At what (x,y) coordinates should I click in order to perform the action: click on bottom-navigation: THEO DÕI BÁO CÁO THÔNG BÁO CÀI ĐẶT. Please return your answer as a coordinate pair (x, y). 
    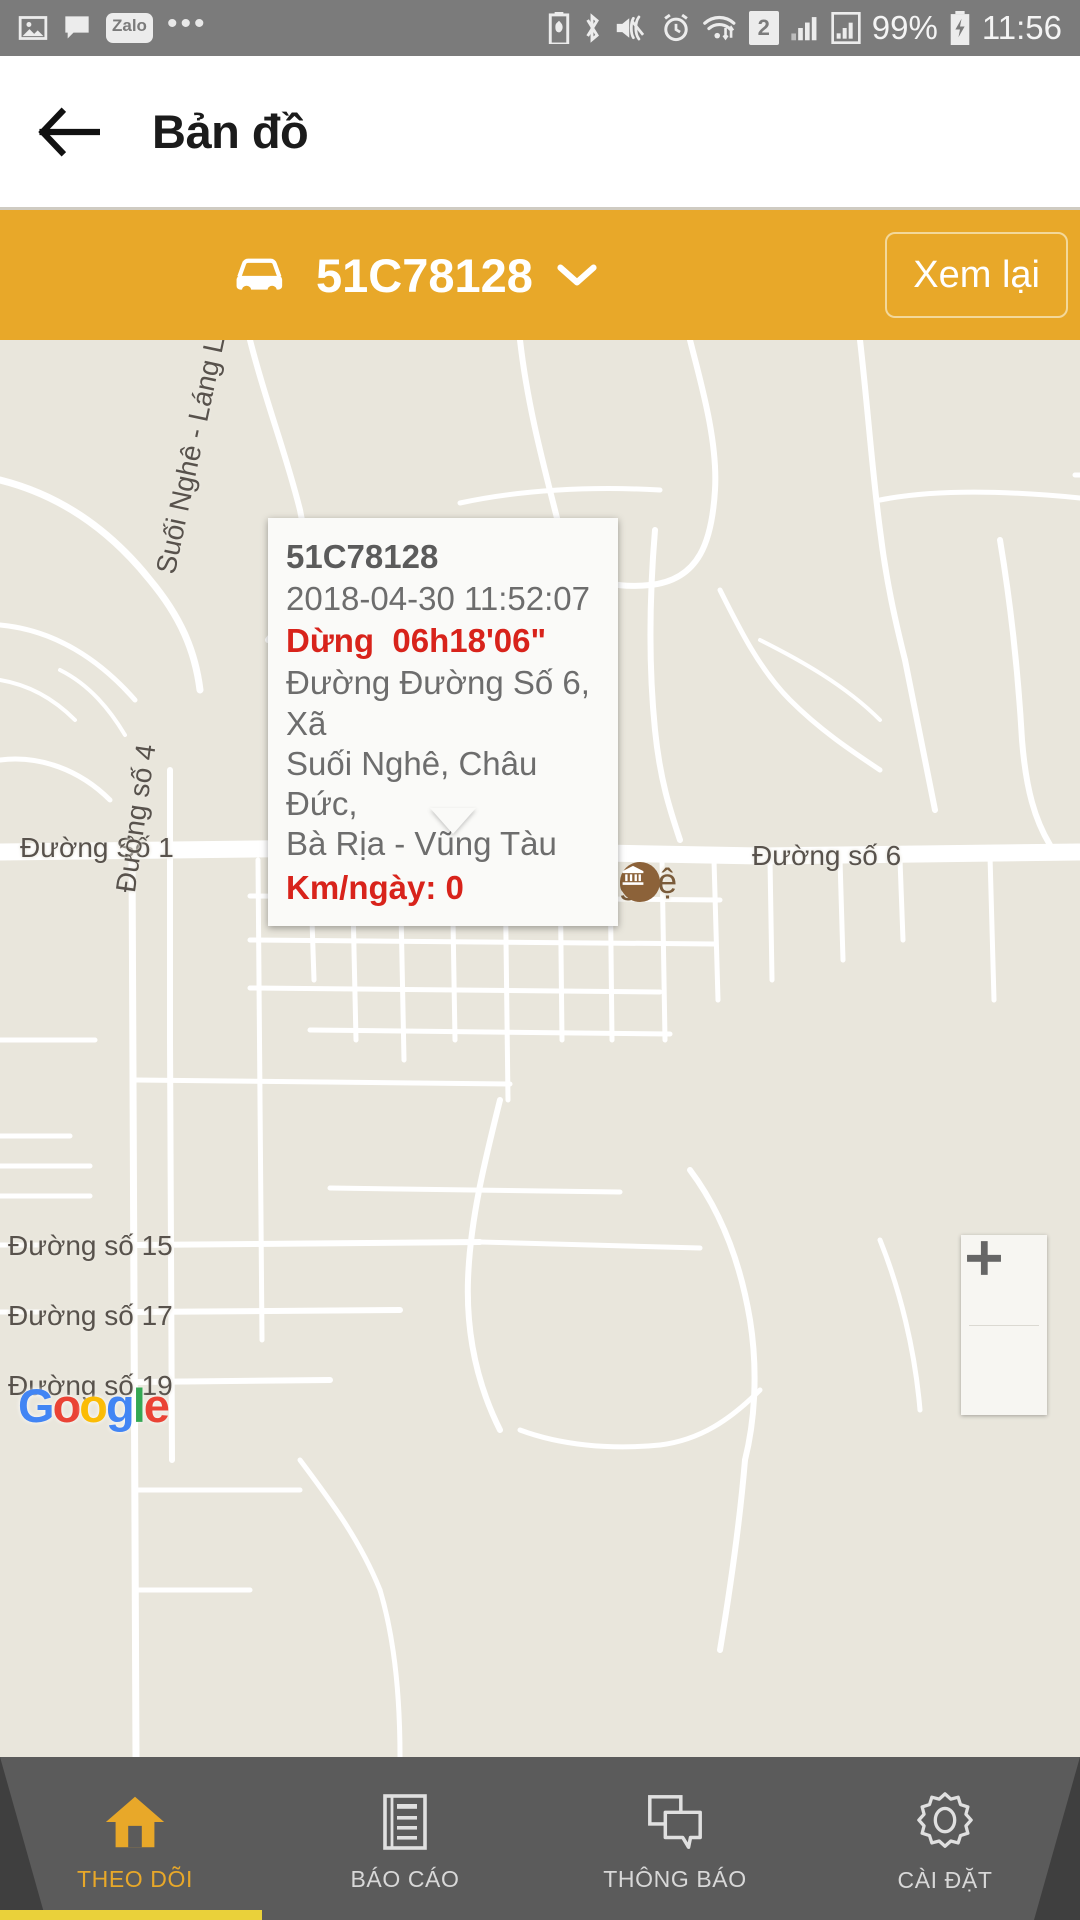
    Looking at the image, I should click on (540, 1838).